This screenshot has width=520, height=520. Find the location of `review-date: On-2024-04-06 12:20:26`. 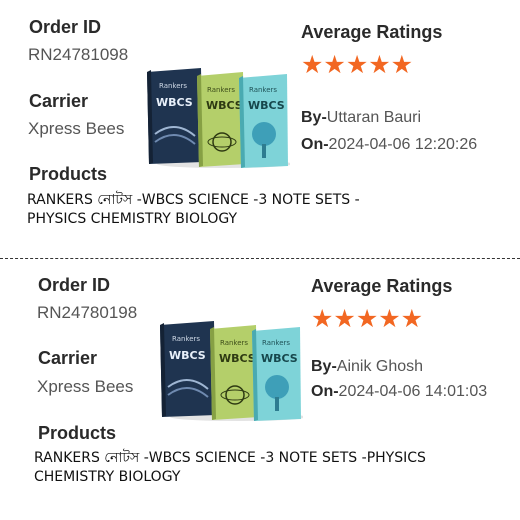

review-date: On-2024-04-06 12:20:26 is located at coordinates (389, 145).